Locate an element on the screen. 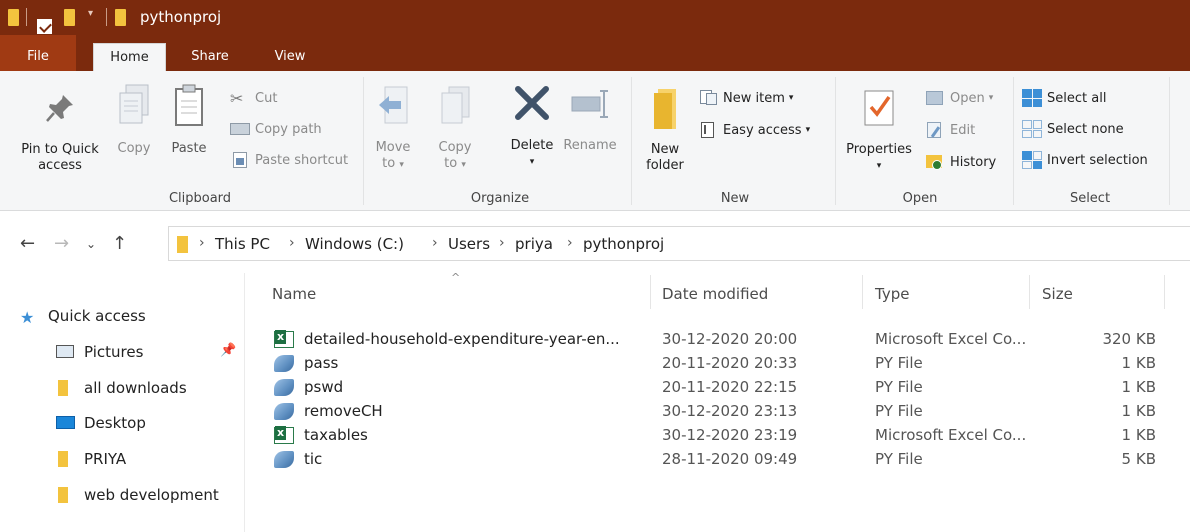 This screenshot has height=532, width=1190. column-header-type: Type is located at coordinates (892, 297).